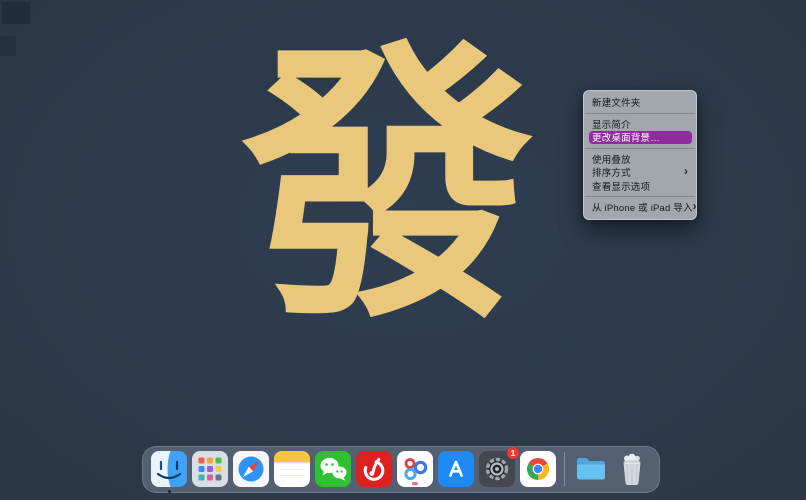 The width and height of the screenshot is (806, 500). I want to click on dock-app-launchpad, so click(210, 469).